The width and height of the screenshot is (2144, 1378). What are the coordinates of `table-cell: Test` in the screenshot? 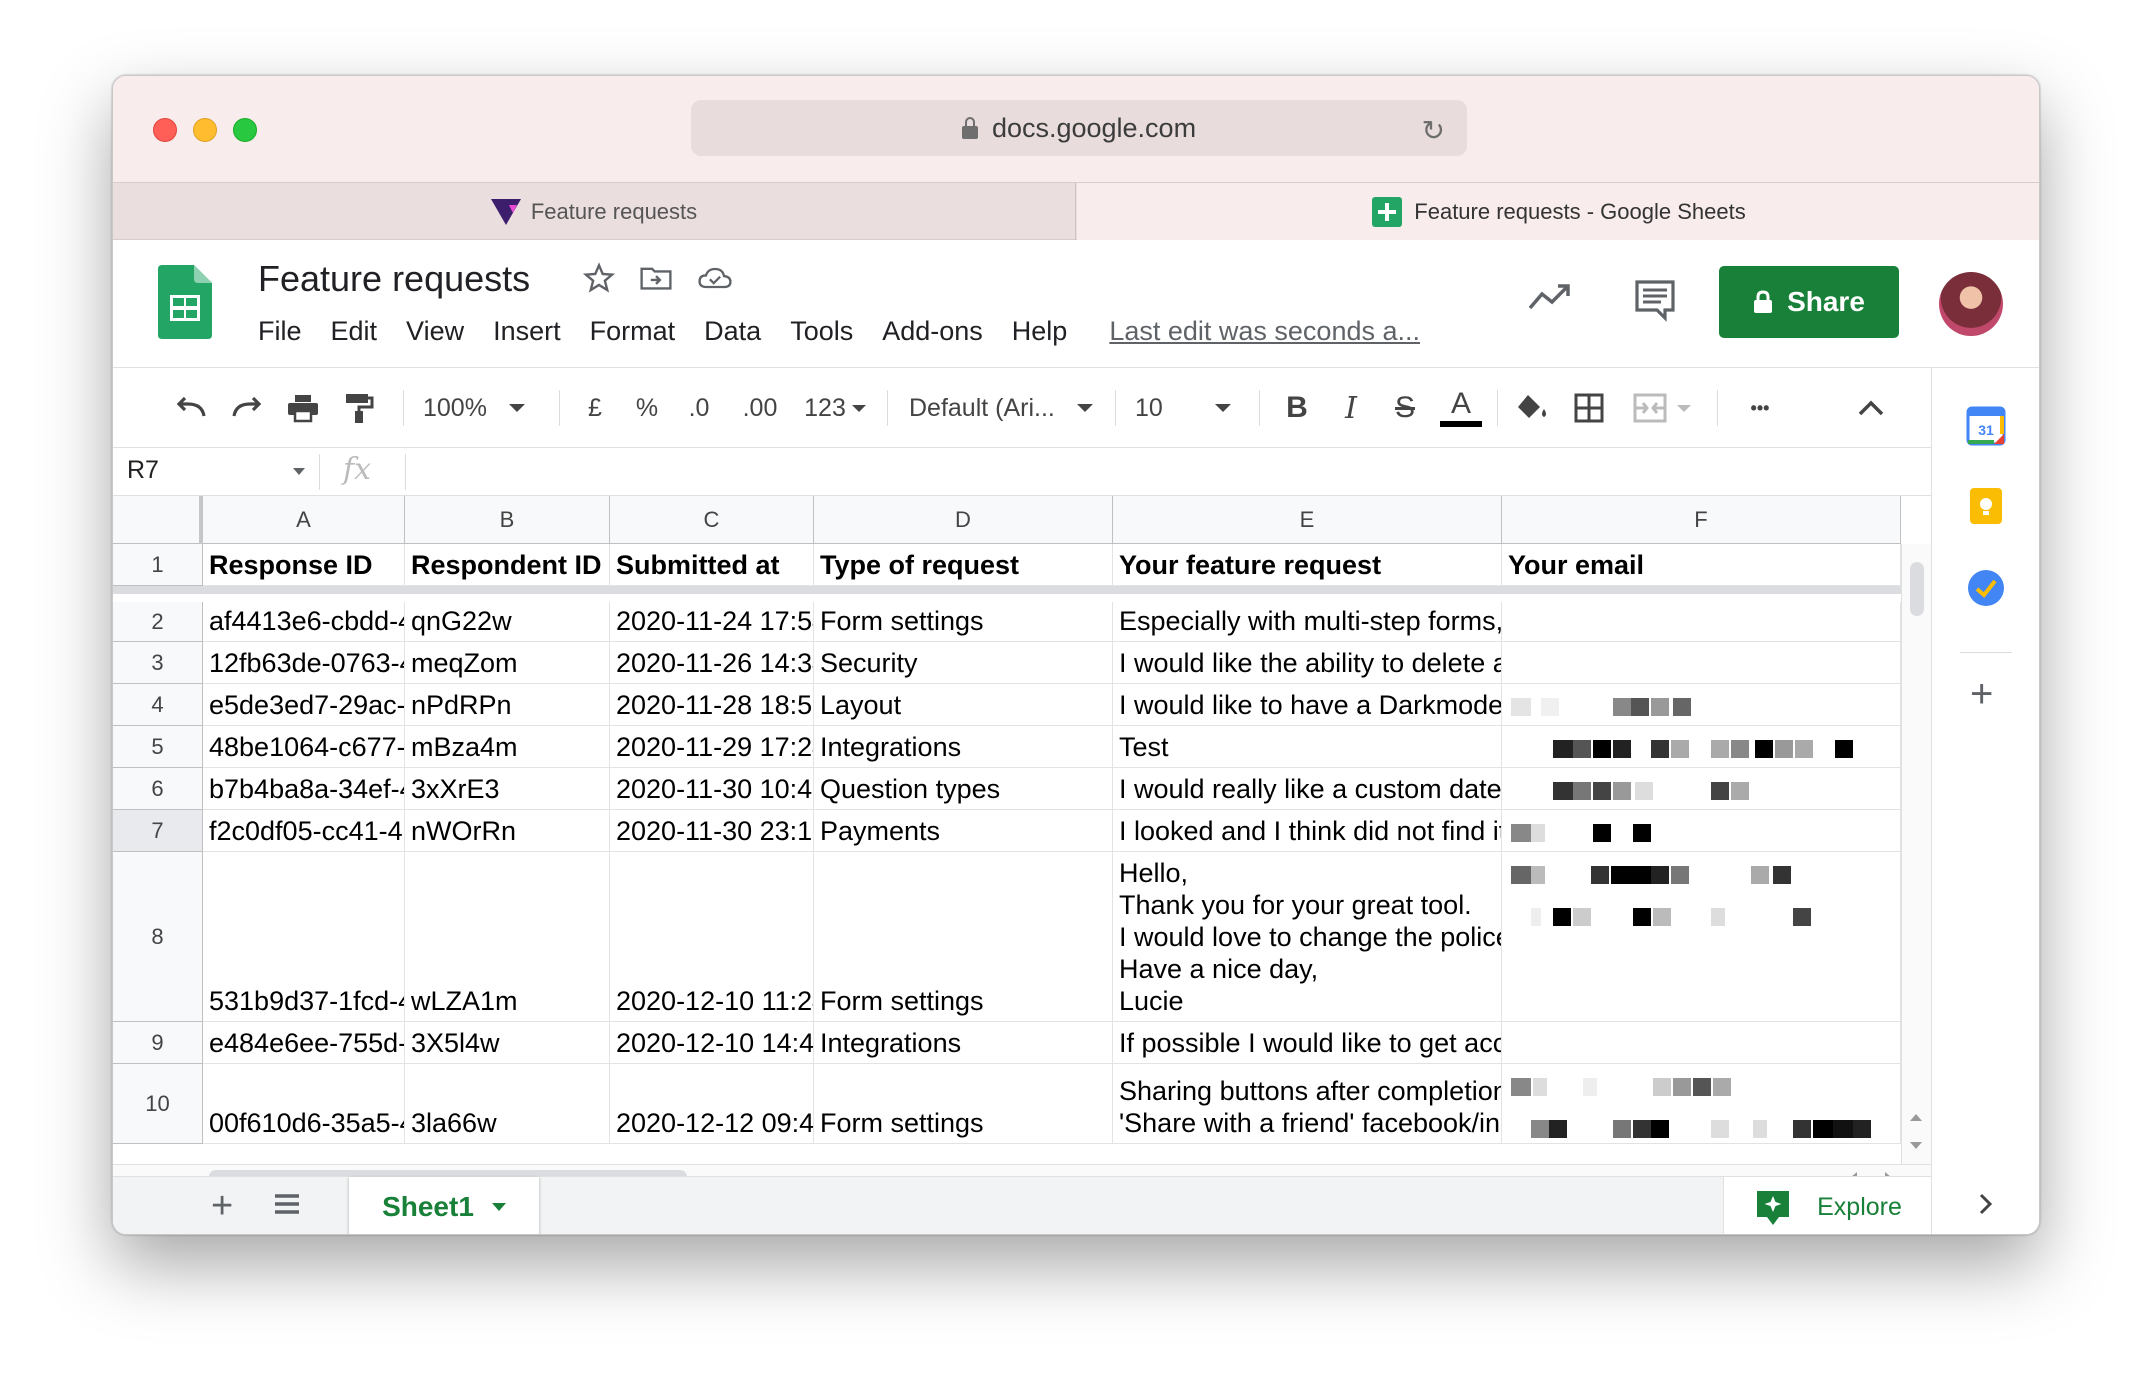 It's located at (1307, 747).